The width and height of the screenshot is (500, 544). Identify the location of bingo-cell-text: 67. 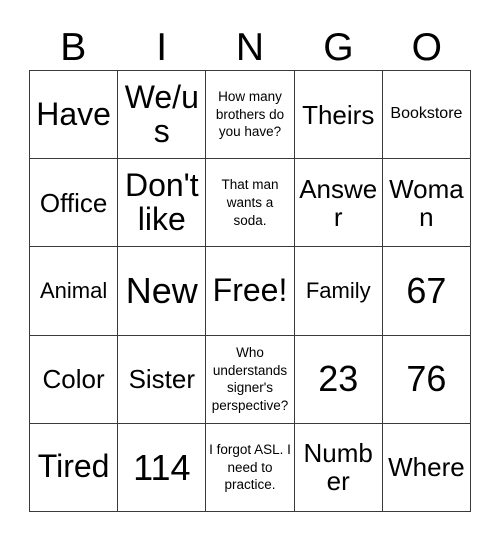
(426, 291).